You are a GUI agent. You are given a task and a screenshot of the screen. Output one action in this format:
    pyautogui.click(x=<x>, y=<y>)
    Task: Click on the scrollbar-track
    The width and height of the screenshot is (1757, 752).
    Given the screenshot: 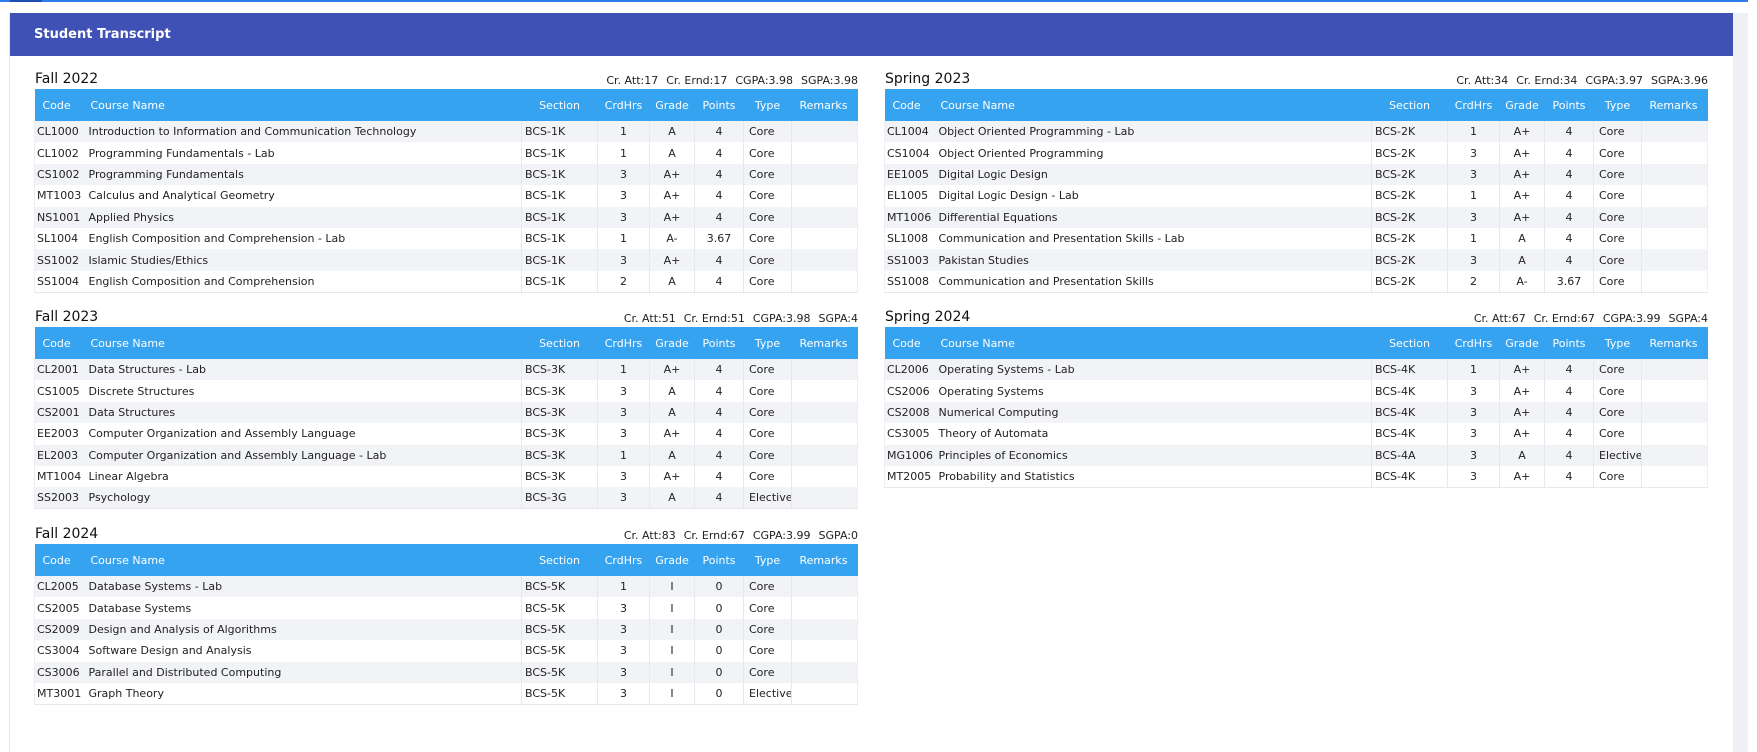 What is the action you would take?
    pyautogui.click(x=1740, y=382)
    